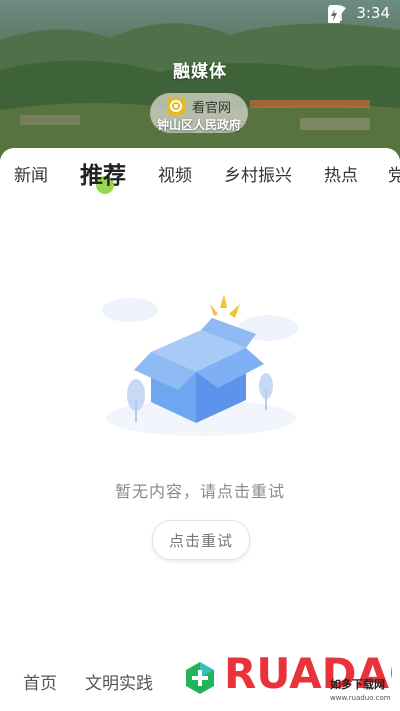 The height and width of the screenshot is (711, 400). What do you see at coordinates (103, 173) in the screenshot?
I see `tab-recommended: 推荐` at bounding box center [103, 173].